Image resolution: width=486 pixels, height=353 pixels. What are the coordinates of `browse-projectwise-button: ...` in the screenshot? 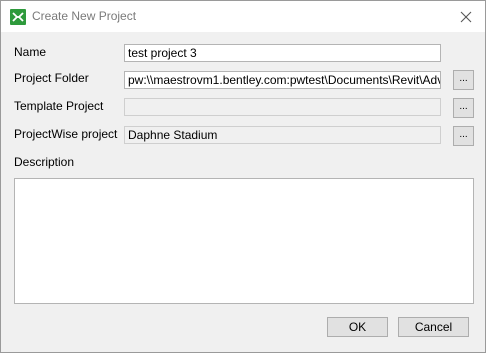 It's located at (463, 136).